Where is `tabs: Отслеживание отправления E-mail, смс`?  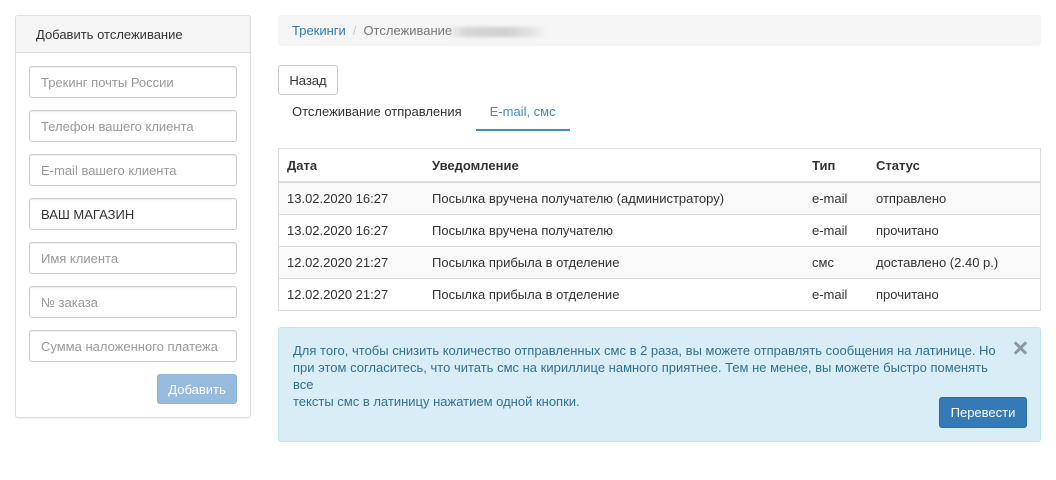 tabs: Отслеживание отправления E-mail, смс is located at coordinates (424, 113).